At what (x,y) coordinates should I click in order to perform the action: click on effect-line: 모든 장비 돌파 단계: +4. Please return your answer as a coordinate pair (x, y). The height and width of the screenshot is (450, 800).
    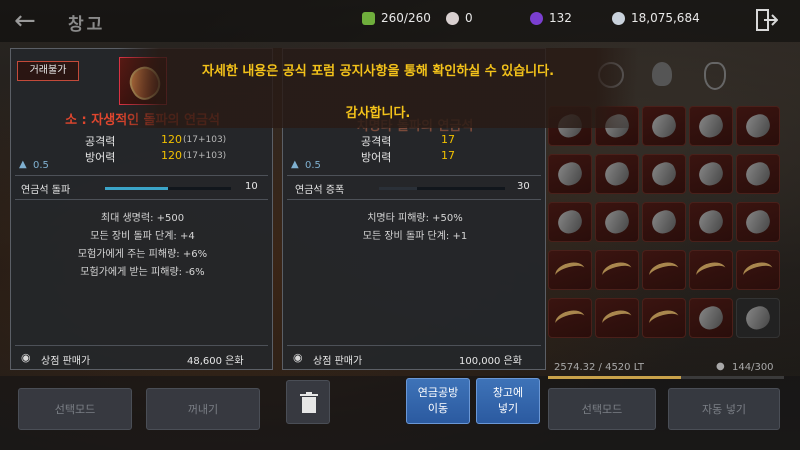
    Looking at the image, I should click on (142, 236).